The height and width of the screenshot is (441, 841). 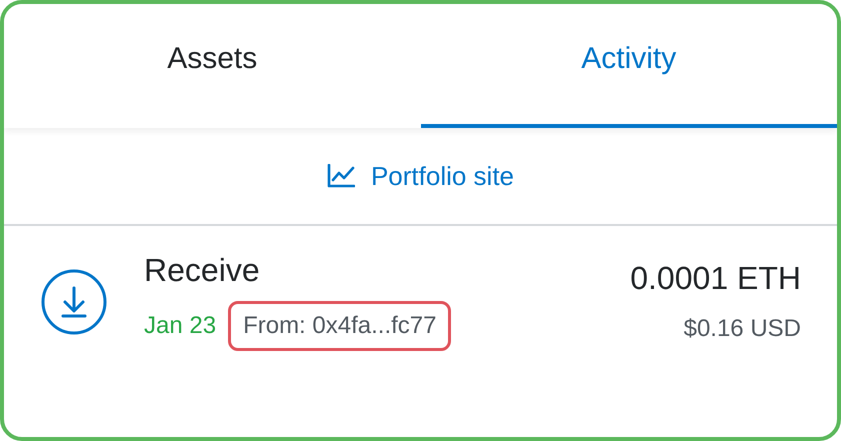 What do you see at coordinates (420, 176) in the screenshot?
I see `portfolio-link: Portfolio site` at bounding box center [420, 176].